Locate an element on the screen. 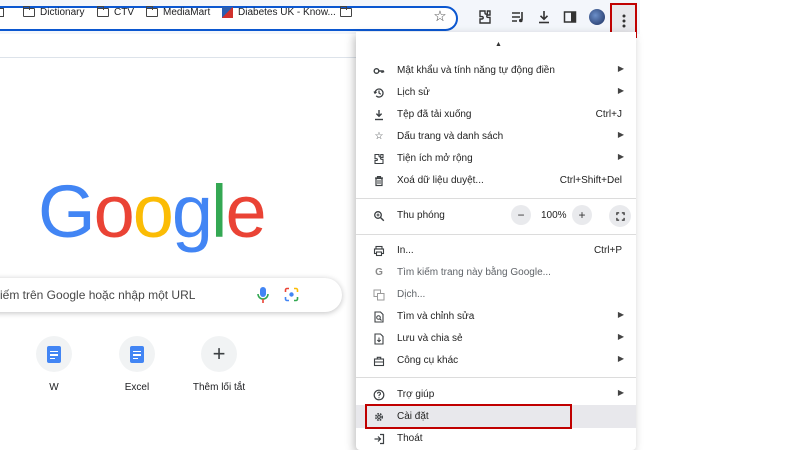 The height and width of the screenshot is (450, 800). menu-item-label: Lưu và chia sẻ is located at coordinates (430, 338).